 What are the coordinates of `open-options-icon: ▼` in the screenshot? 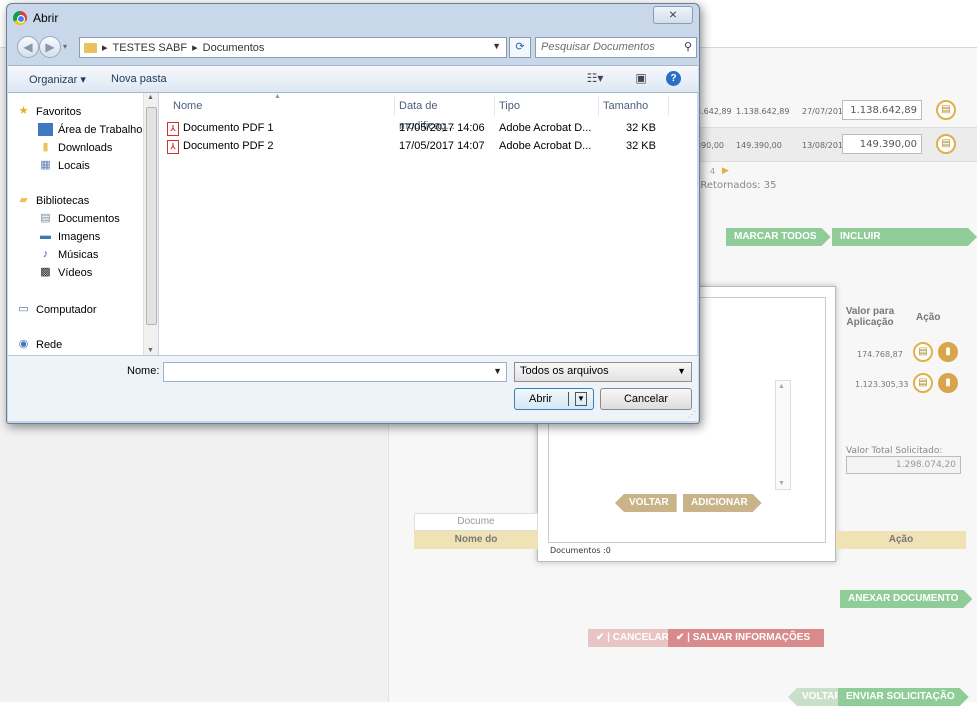 It's located at (581, 399).